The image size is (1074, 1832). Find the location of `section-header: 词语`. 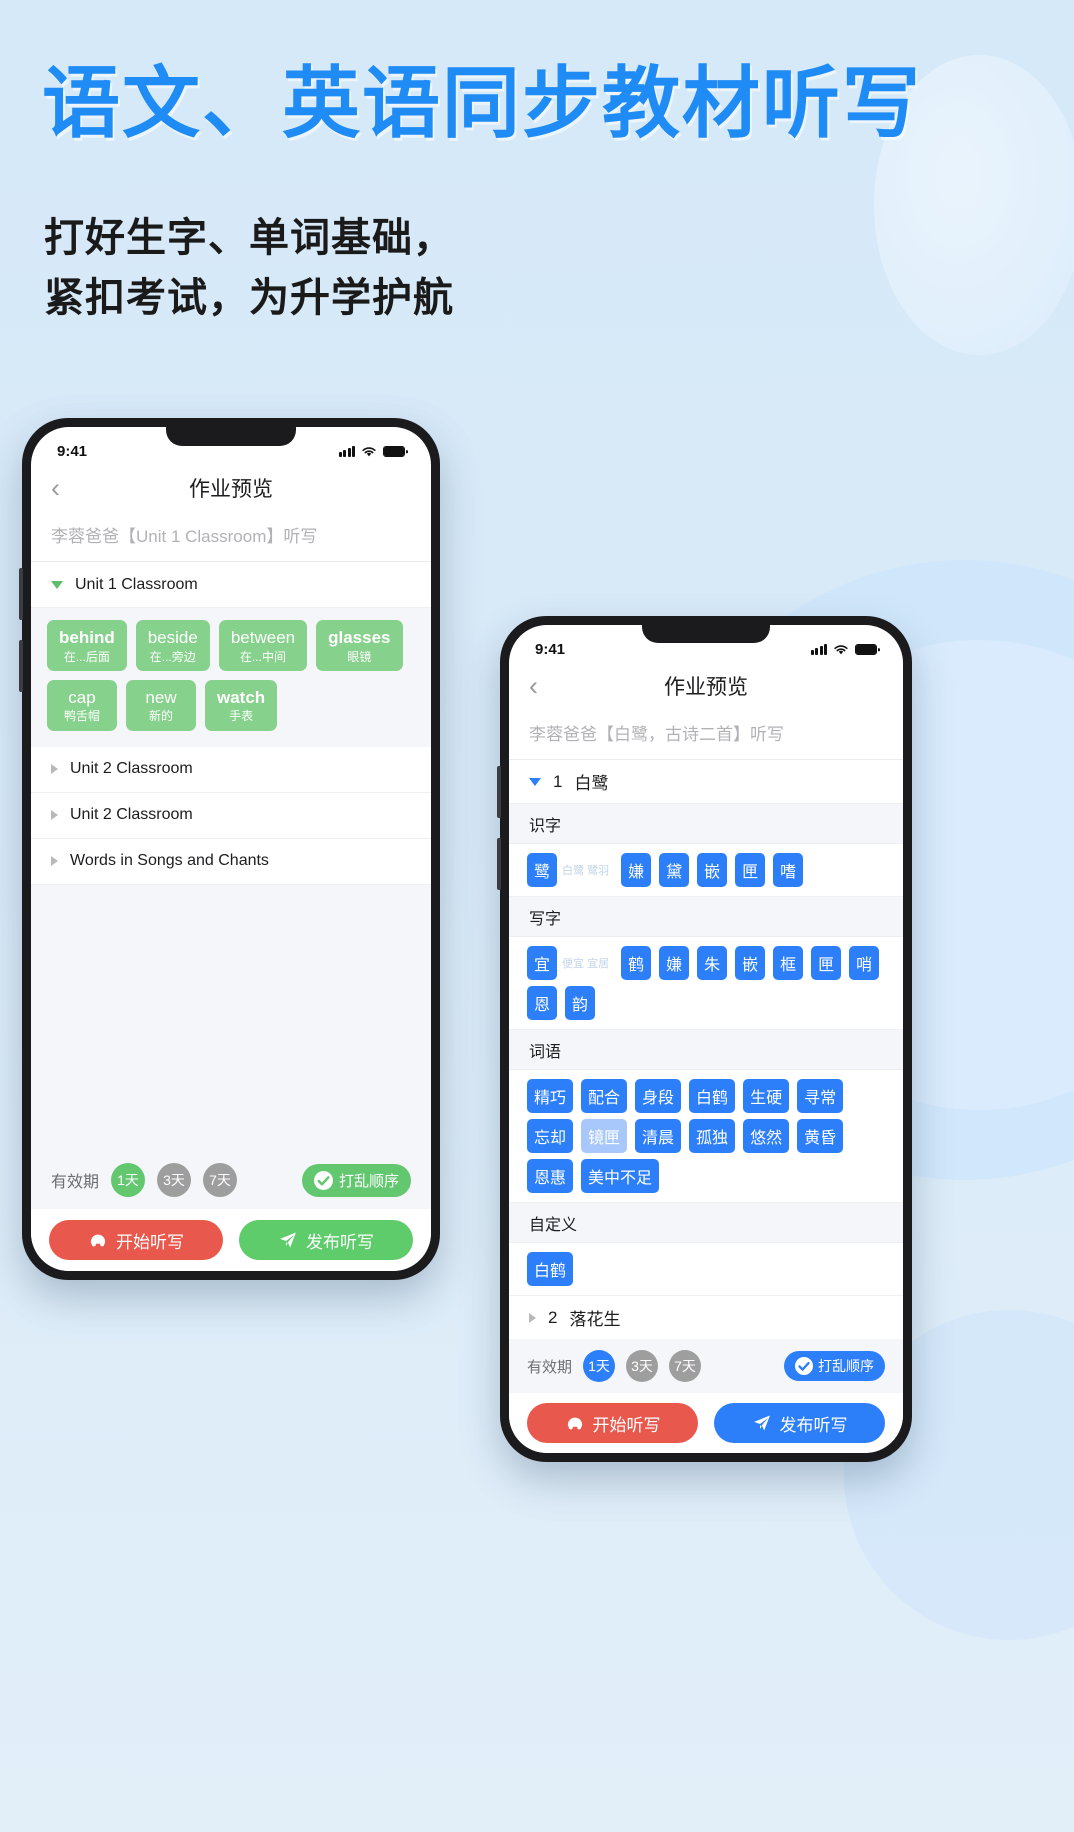

section-header: 词语 is located at coordinates (706, 1050).